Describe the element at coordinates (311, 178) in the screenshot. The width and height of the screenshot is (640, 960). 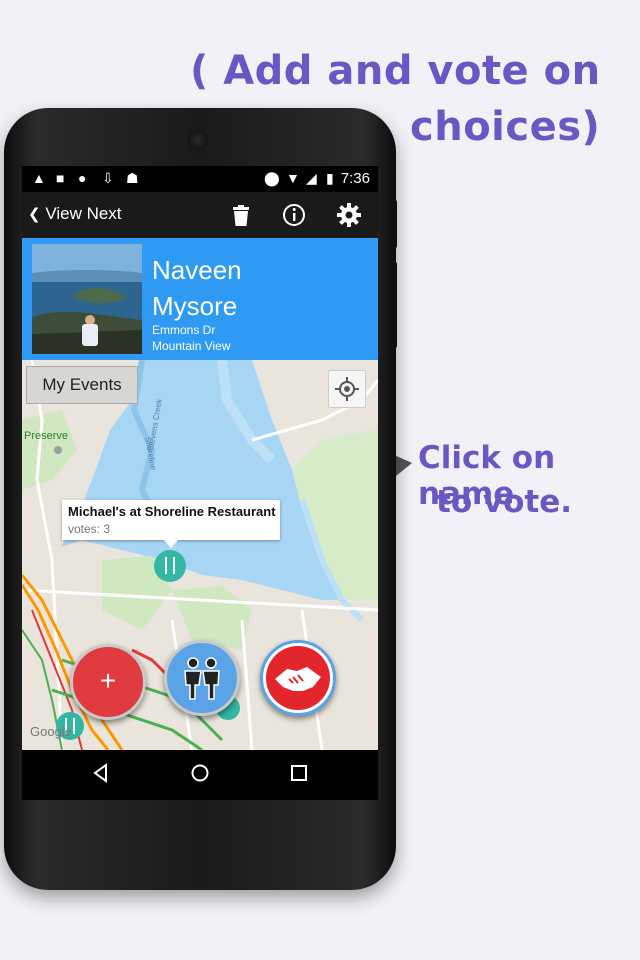
I see `signal-icon: ◢` at that location.